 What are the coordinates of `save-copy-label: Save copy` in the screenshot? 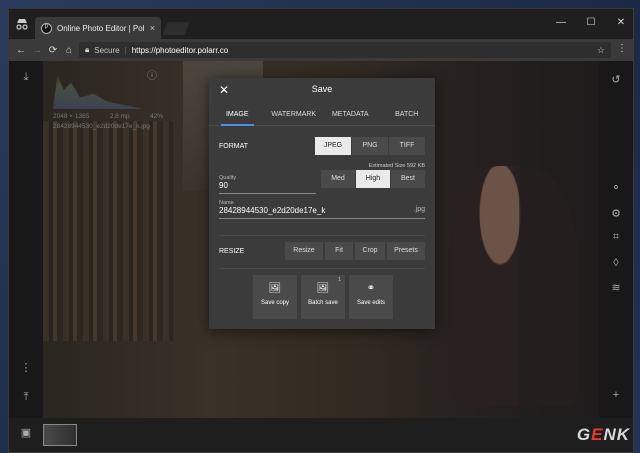 It's located at (275, 303).